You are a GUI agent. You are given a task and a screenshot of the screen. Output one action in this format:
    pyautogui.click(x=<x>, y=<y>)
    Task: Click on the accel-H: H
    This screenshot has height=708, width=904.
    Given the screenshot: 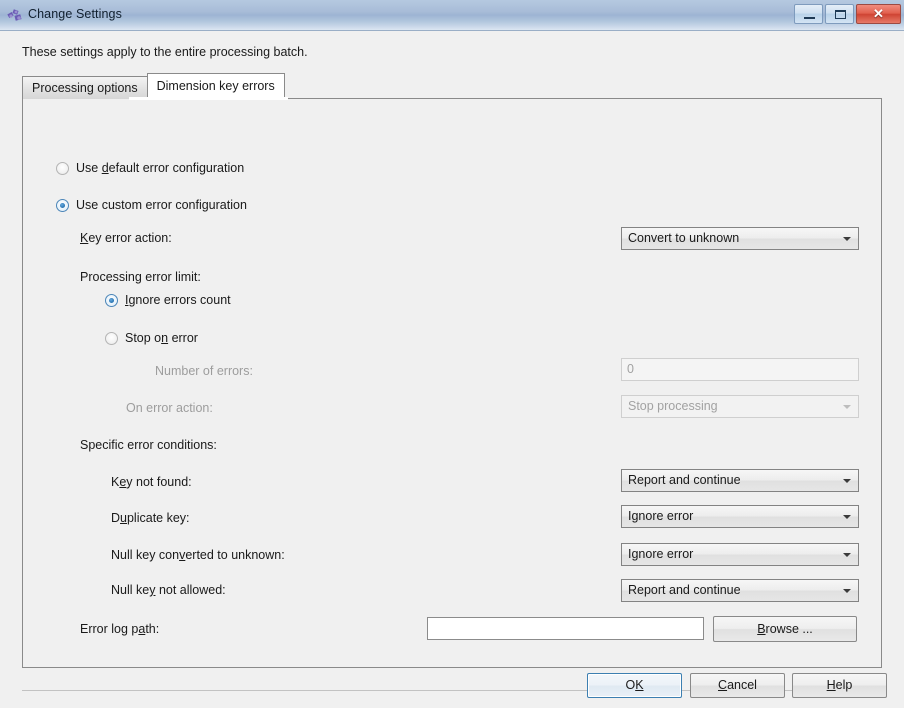 What is the action you would take?
    pyautogui.click(x=831, y=685)
    